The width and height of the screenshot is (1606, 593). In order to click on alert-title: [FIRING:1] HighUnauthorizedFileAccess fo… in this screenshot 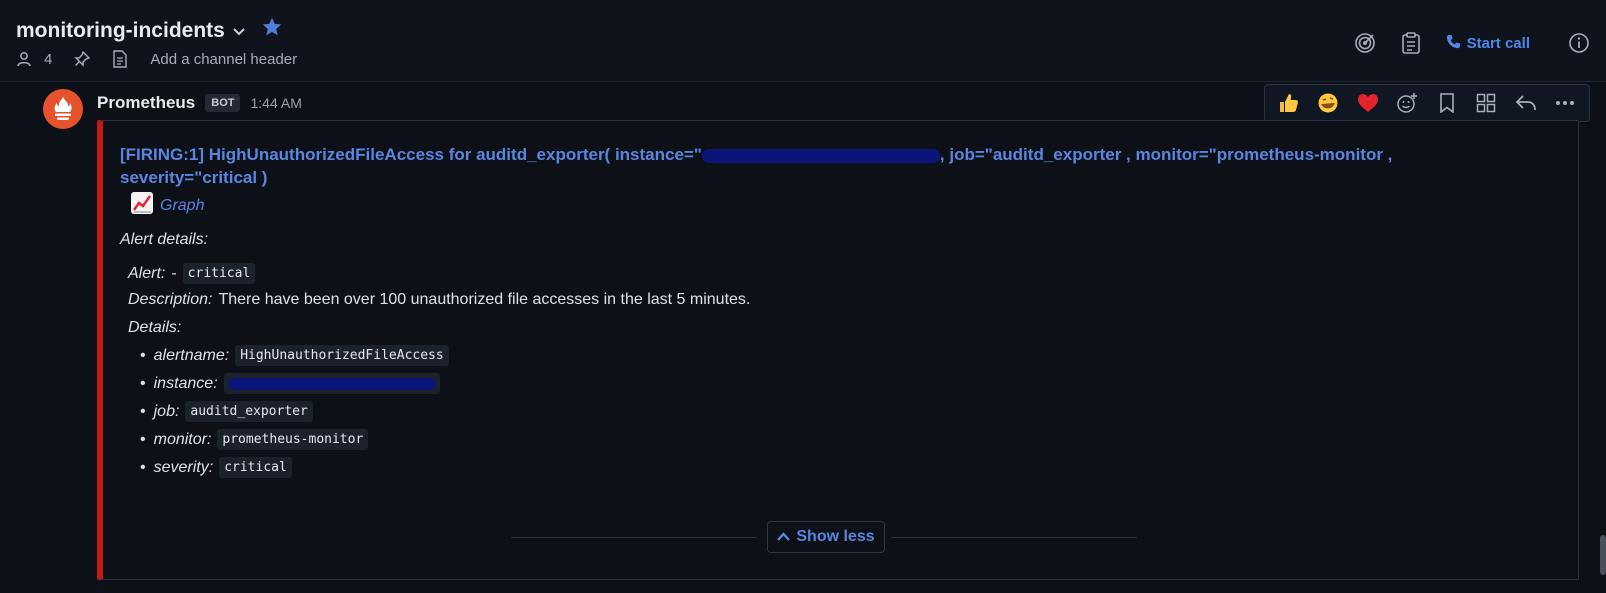, I will do `click(785, 166)`.